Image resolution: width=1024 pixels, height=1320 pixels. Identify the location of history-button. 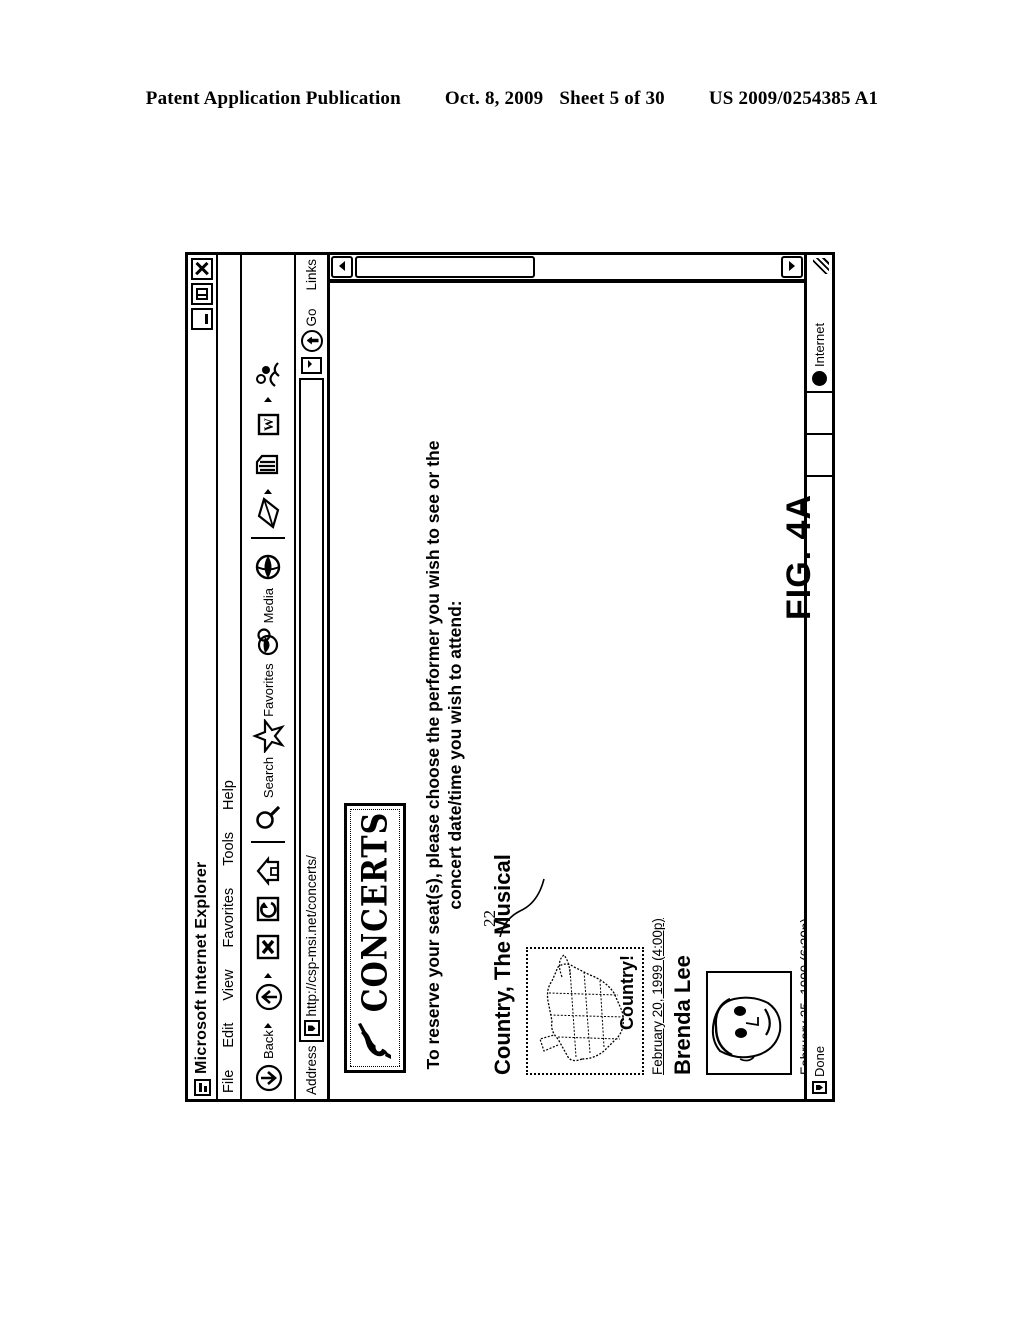
(268, 567).